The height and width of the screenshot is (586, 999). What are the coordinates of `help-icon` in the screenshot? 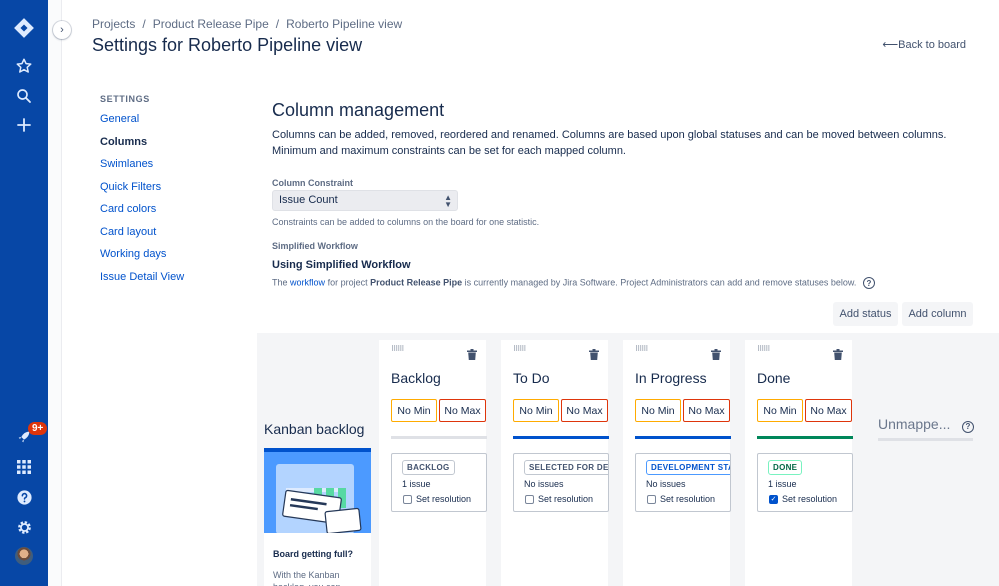 It's located at (24, 497).